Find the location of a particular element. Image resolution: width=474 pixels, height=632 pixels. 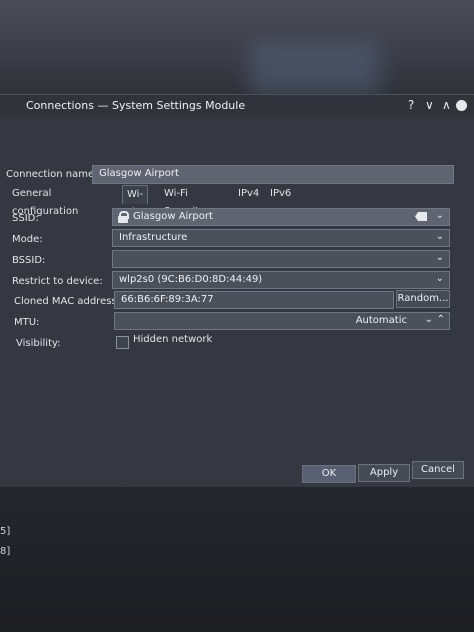

apply-button: Apply is located at coordinates (384, 473).